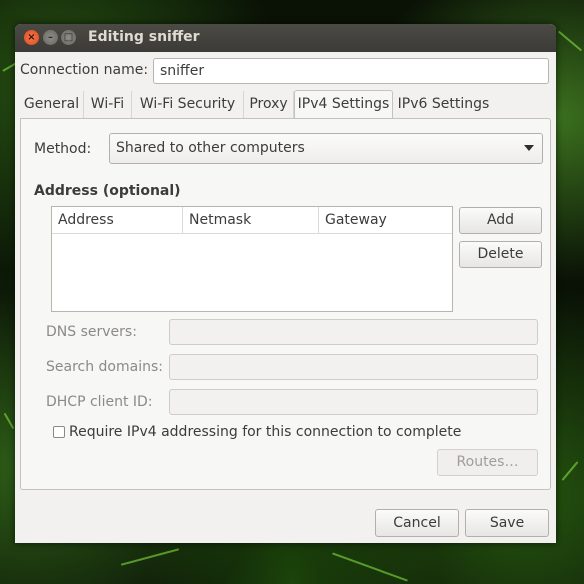 The width and height of the screenshot is (584, 584). What do you see at coordinates (68, 37) in the screenshot?
I see `maximize-icon: □` at bounding box center [68, 37].